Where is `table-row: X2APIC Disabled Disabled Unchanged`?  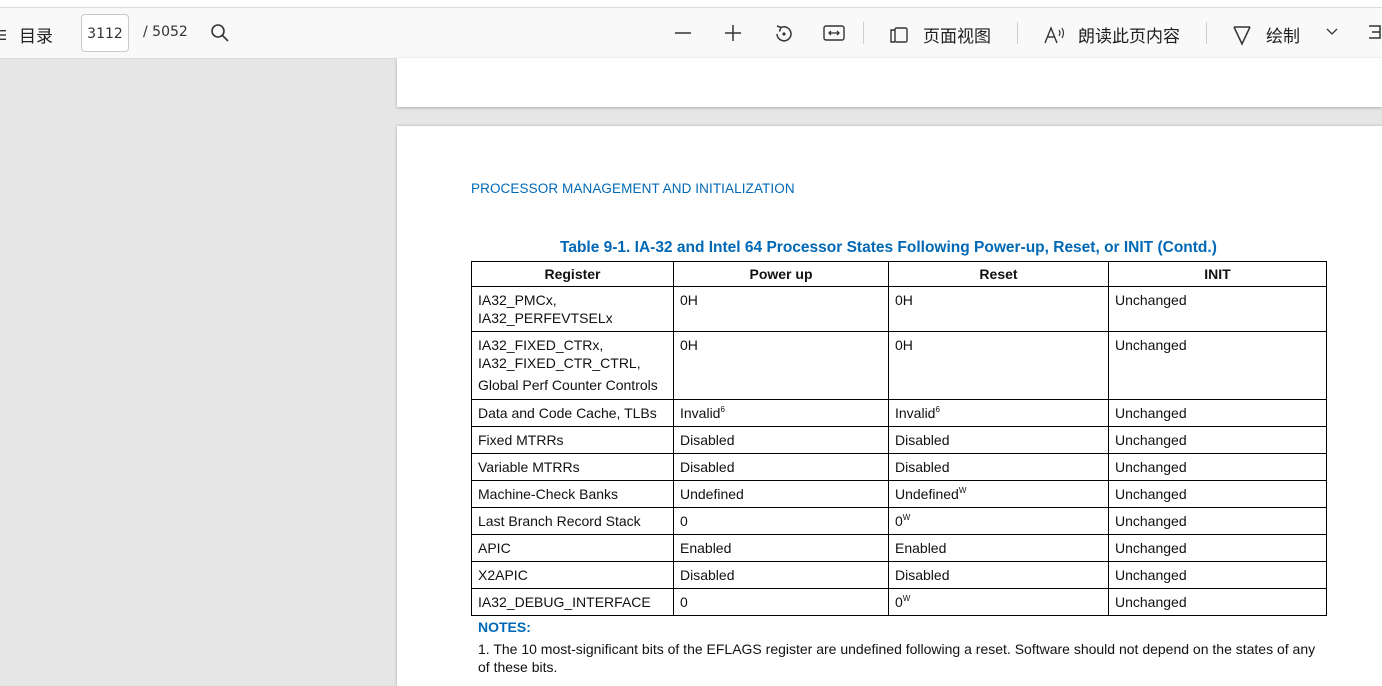
table-row: X2APIC Disabled Disabled Unchanged is located at coordinates (899, 575).